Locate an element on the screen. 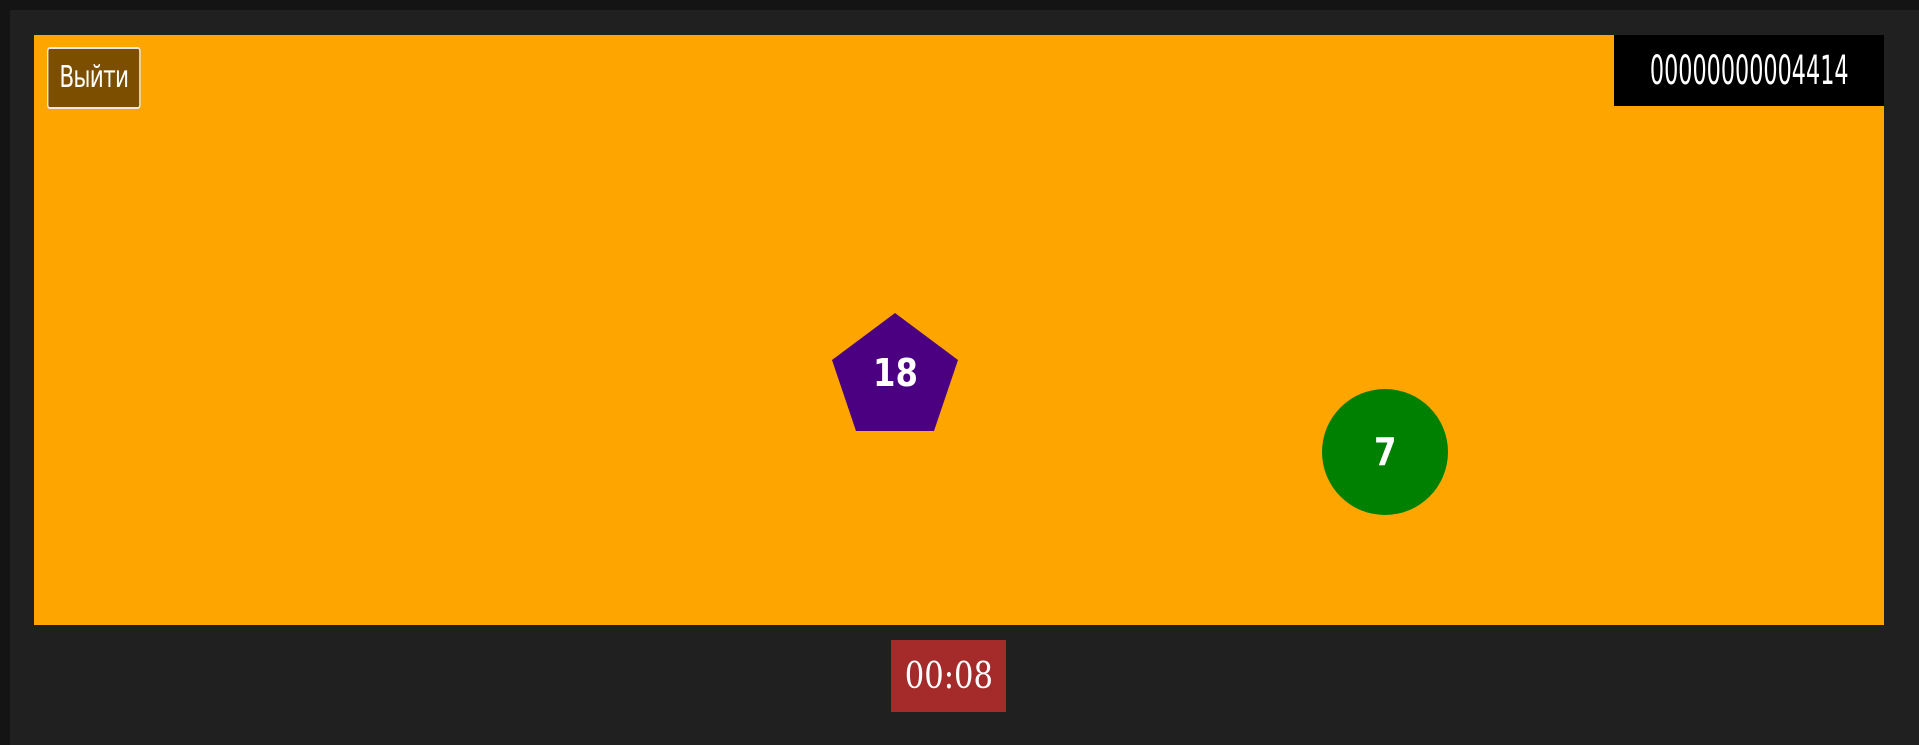 The height and width of the screenshot is (745, 1919). timer: 00:08 is located at coordinates (948, 676).